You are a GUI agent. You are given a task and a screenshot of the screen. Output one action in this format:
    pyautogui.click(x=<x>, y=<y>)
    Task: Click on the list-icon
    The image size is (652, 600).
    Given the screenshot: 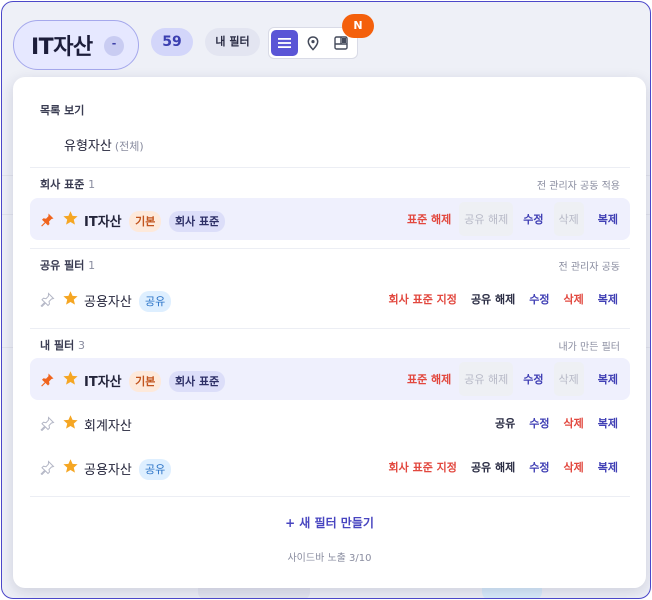 What is the action you would take?
    pyautogui.click(x=284, y=43)
    